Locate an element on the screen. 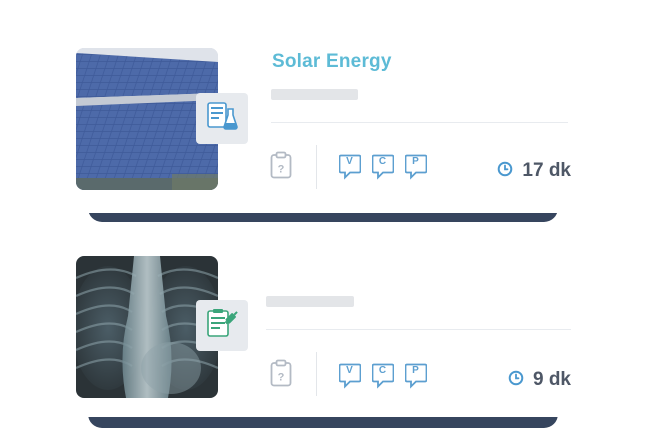 The height and width of the screenshot is (441, 648). course-title: Solar Energy is located at coordinates (332, 62).